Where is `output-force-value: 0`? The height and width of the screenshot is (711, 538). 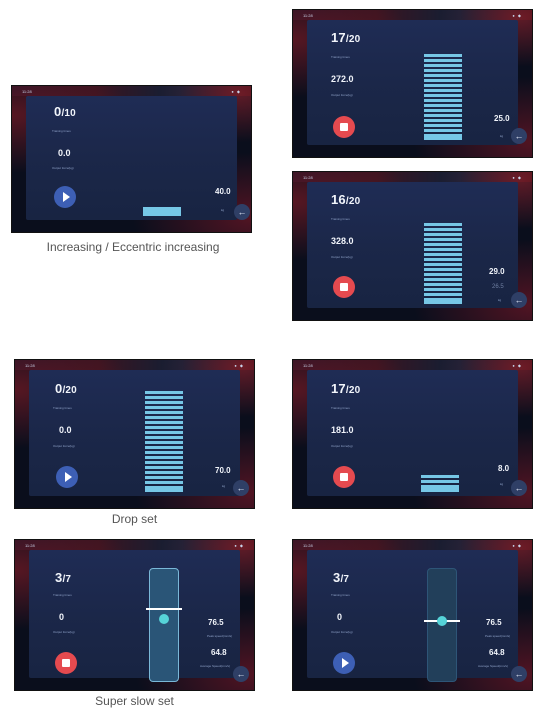
output-force-value: 0 is located at coordinates (340, 617).